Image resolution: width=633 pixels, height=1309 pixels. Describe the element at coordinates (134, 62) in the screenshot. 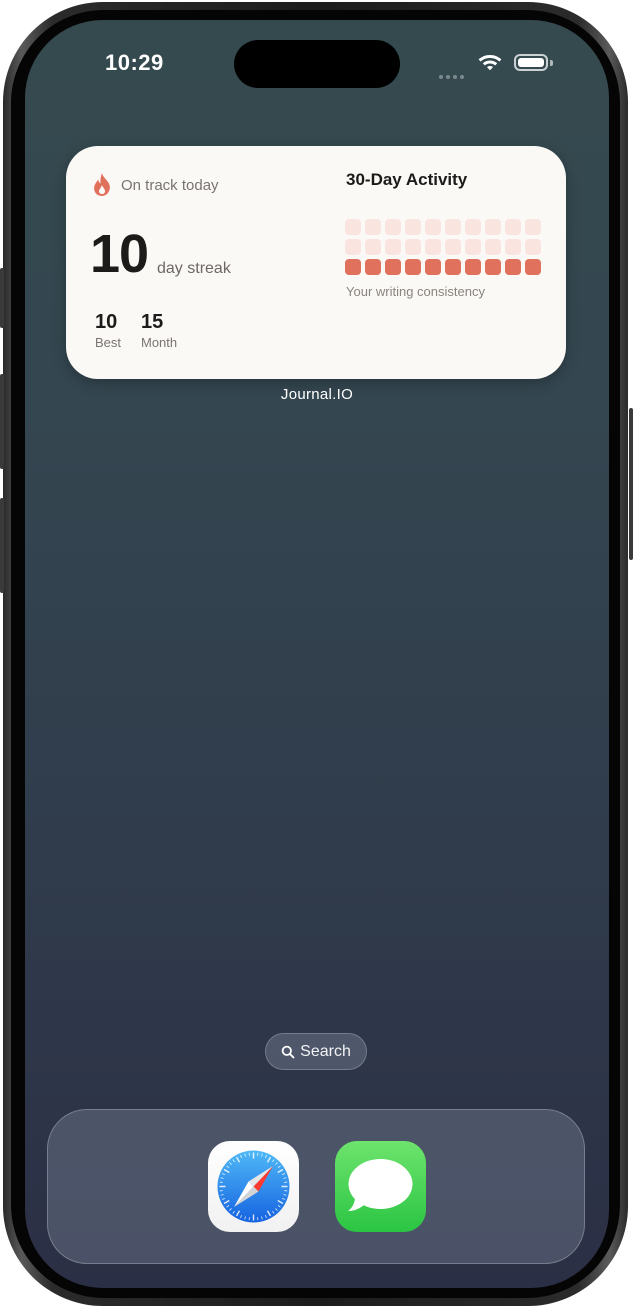

I see `status-time: 10:29` at that location.